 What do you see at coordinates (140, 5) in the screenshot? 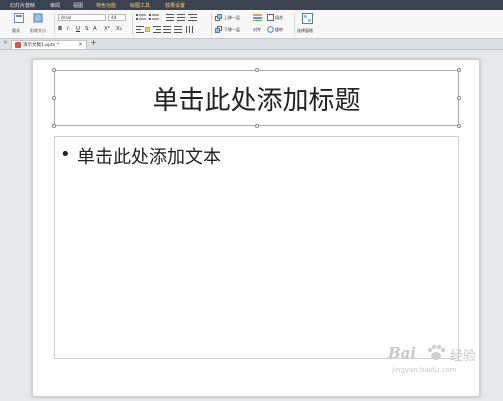
I see `menu-drawing-tools: 绘图工具` at bounding box center [140, 5].